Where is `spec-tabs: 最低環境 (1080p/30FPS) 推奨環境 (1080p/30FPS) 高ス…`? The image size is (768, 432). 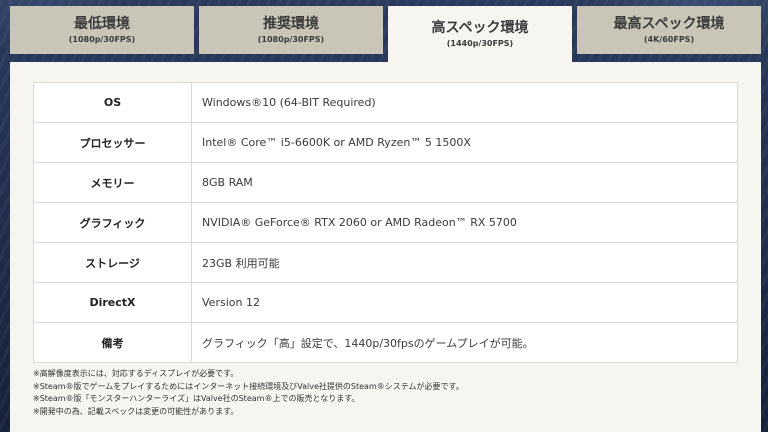
spec-tabs: 最低環境 (1080p/30FPS) 推奨環境 (1080p/30FPS) 高ス… is located at coordinates (385, 34).